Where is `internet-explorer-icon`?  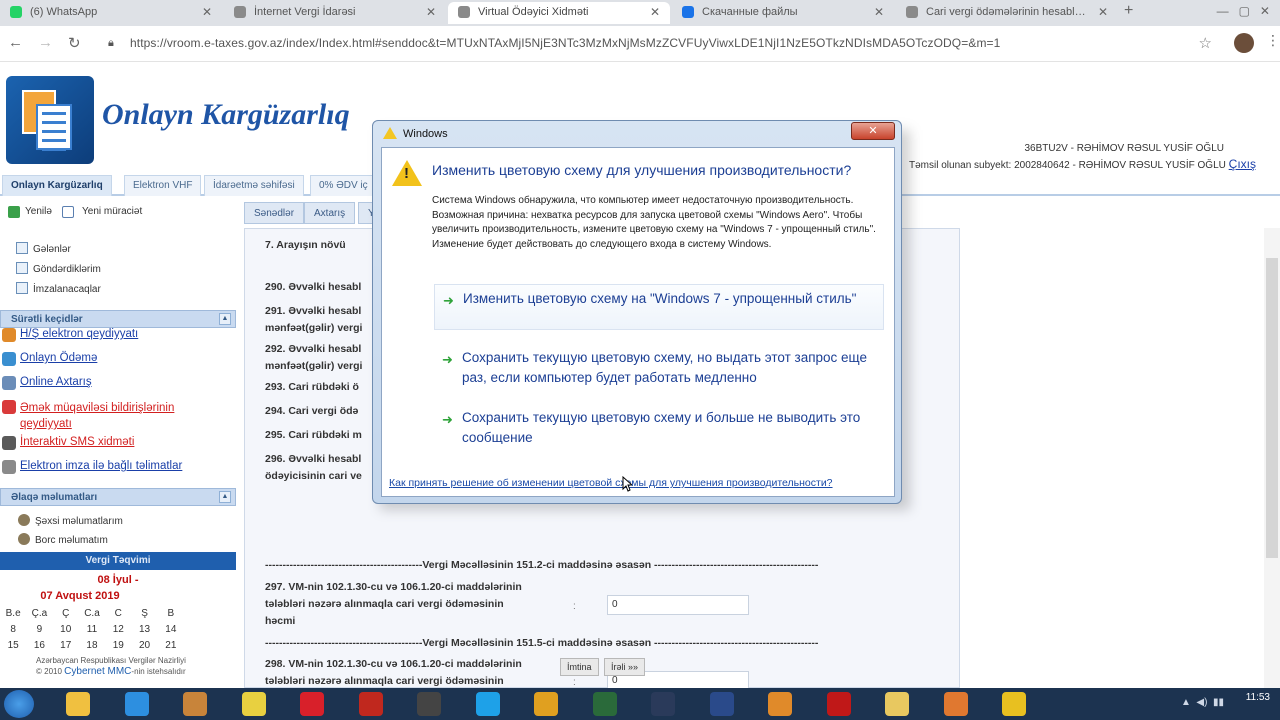 internet-explorer-icon is located at coordinates (136, 704).